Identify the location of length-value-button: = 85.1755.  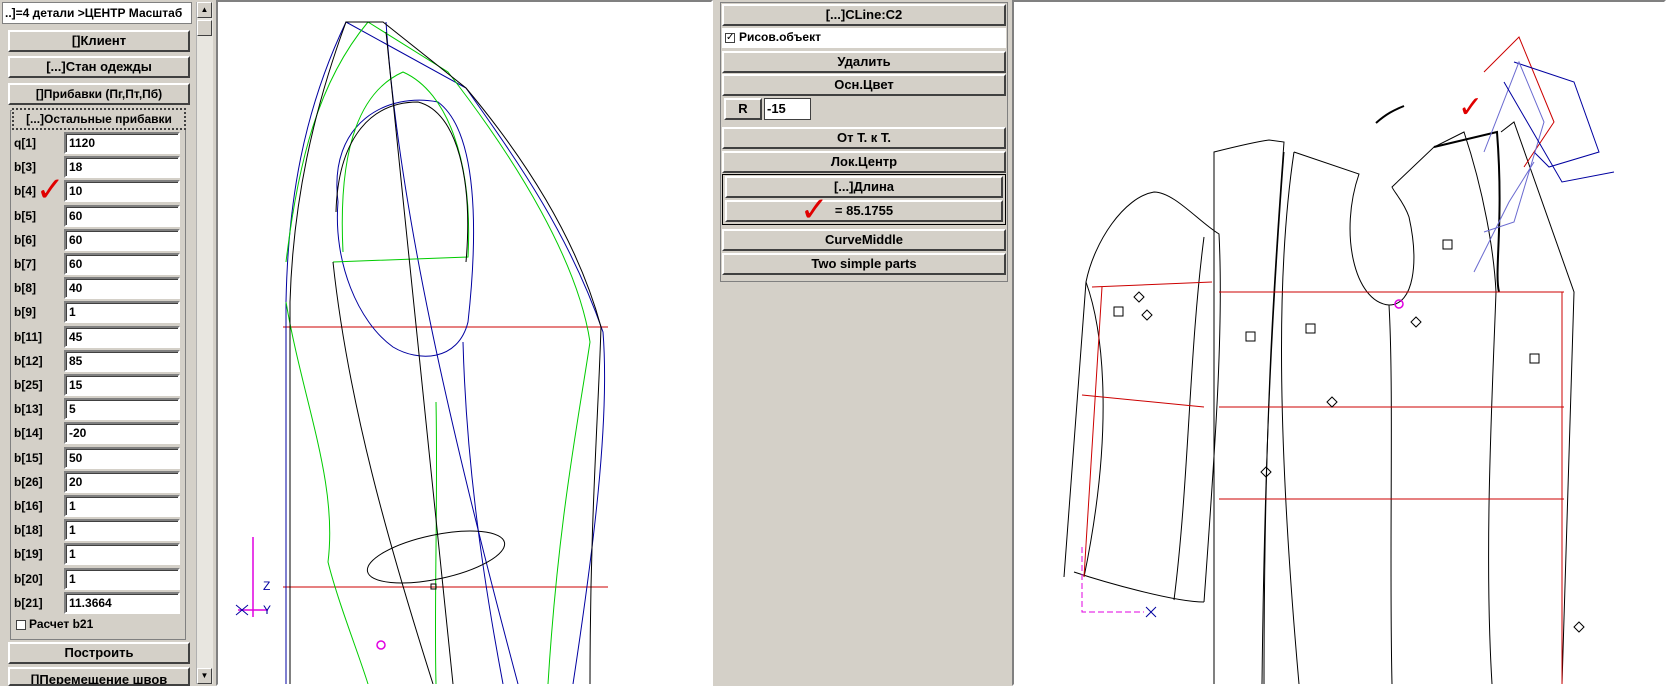
(864, 211).